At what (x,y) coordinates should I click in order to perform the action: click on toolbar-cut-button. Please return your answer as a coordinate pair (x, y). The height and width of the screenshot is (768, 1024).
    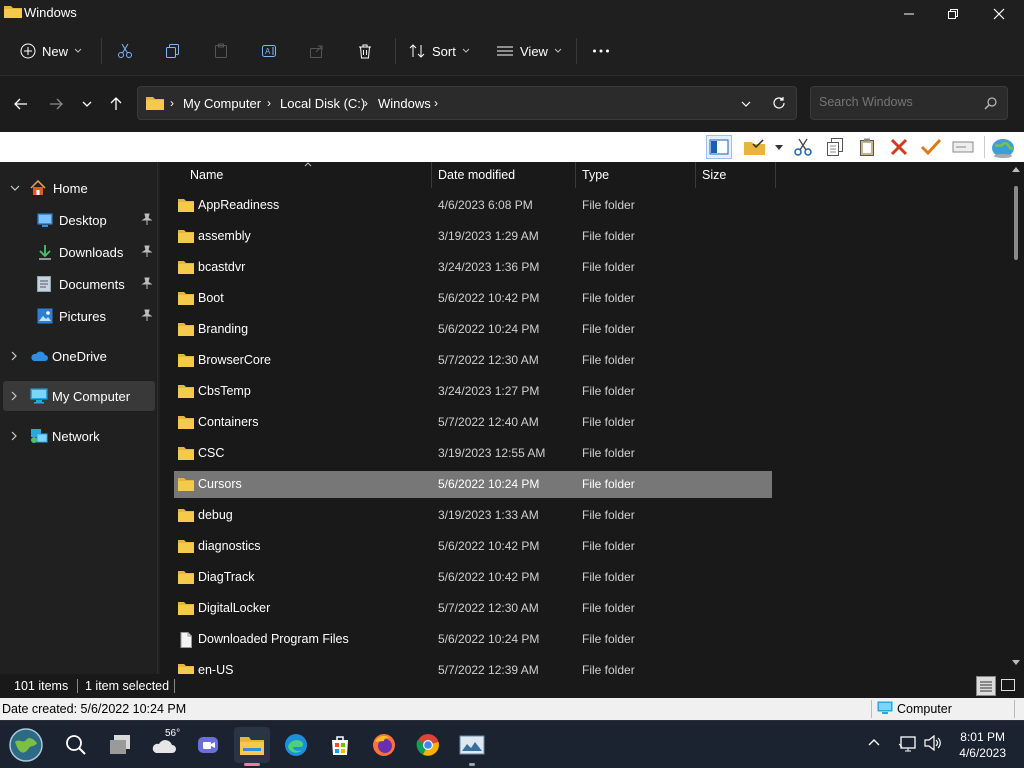
    Looking at the image, I should click on (803, 147).